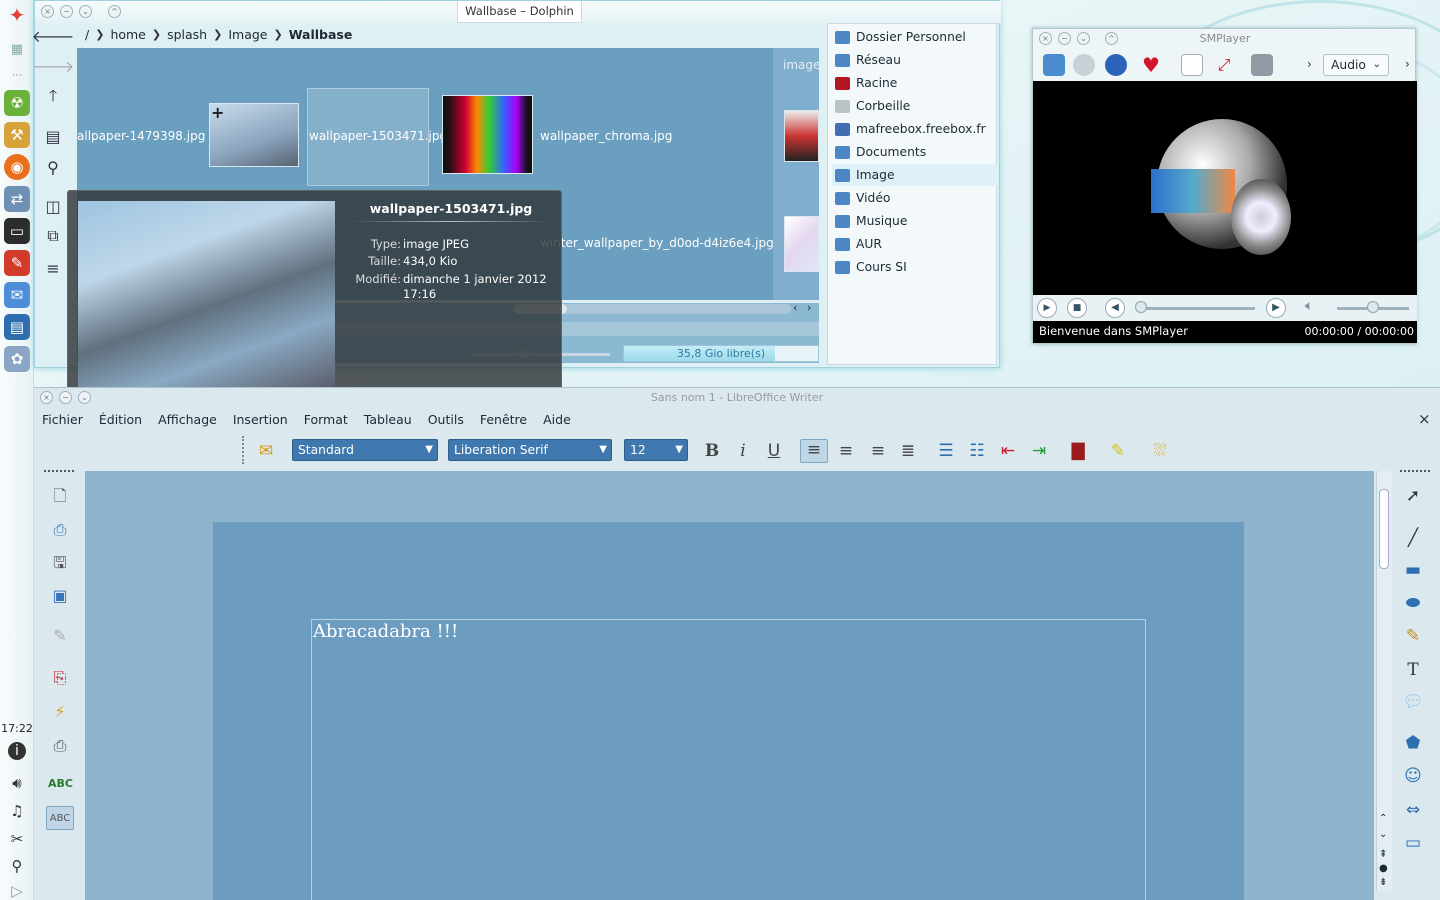 This screenshot has height=900, width=1440. Describe the element at coordinates (187, 34) in the screenshot. I see `breadcrumb-splash: splash` at that location.